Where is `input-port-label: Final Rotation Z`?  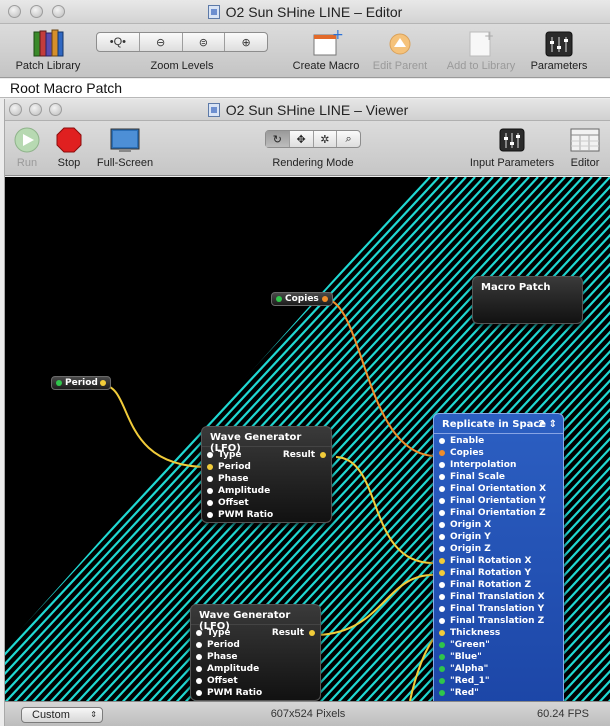 input-port-label: Final Rotation Z is located at coordinates (491, 585).